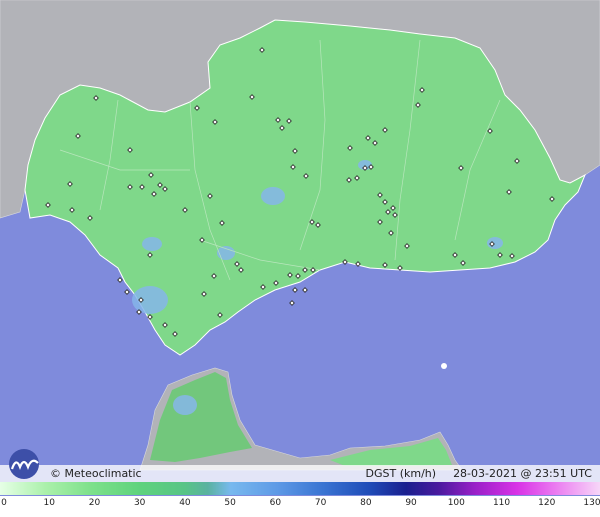 Image resolution: width=600 pixels, height=517 pixels. Describe the element at coordinates (401, 473) in the screenshot. I see `variable-label: DGST (km/h)` at that location.